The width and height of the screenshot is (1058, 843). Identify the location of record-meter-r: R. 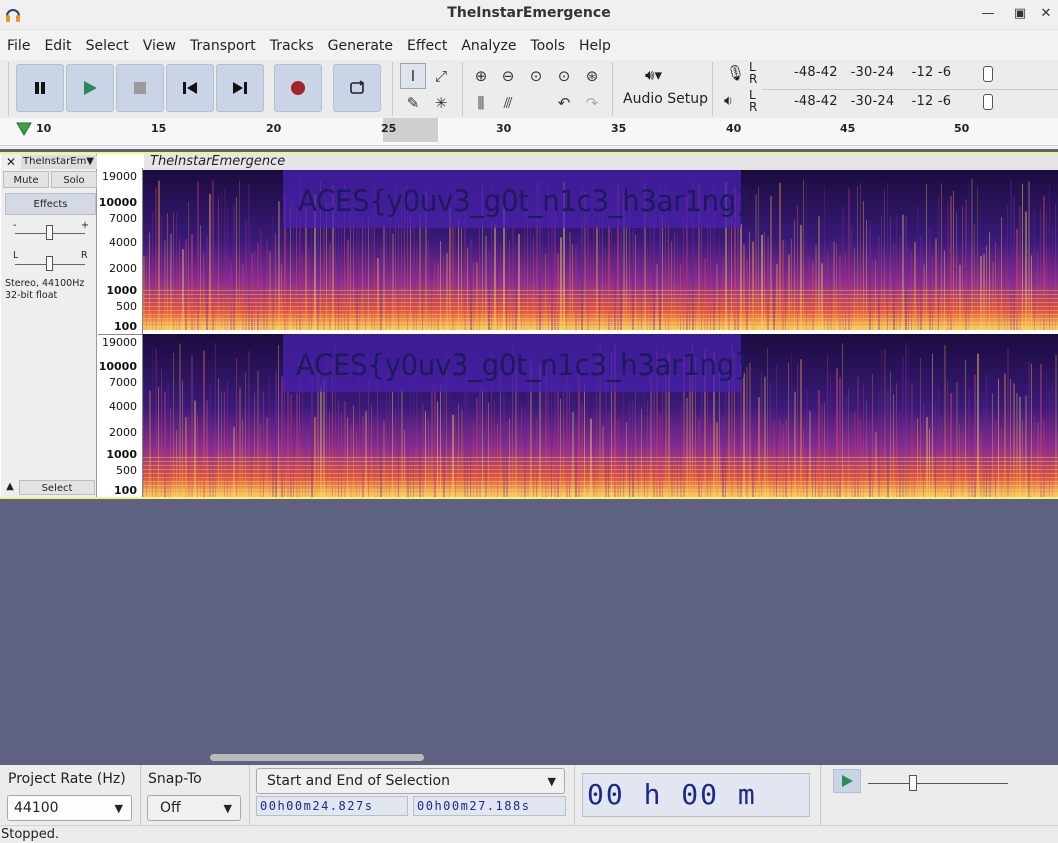
(753, 79).